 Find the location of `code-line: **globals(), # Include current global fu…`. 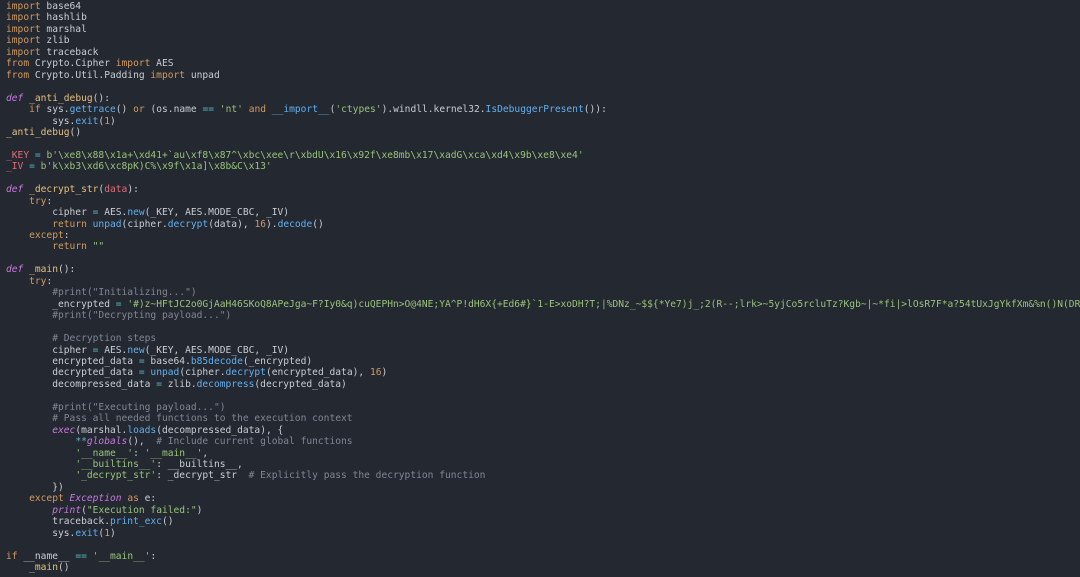

code-line: **globals(), # Include current global fu… is located at coordinates (179, 442).